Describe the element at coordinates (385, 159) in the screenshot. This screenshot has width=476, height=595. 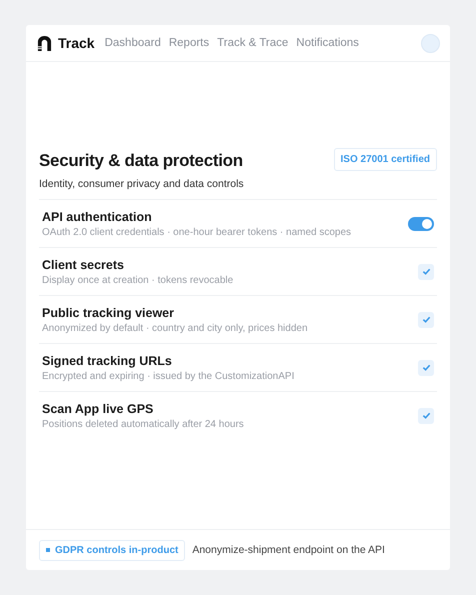
I see `certification-badge: ISO 27001 certified` at that location.